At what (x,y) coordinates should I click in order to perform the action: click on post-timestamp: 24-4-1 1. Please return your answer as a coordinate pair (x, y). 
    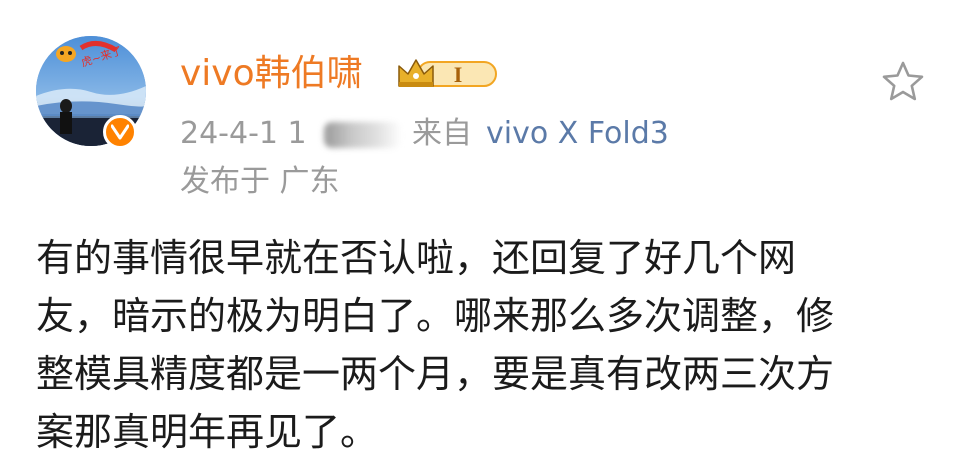
    Looking at the image, I should click on (243, 133).